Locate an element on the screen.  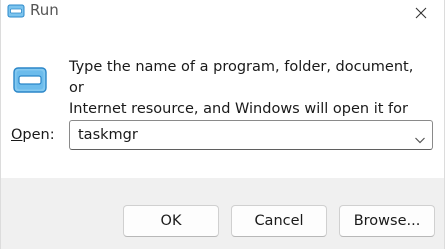
close-button is located at coordinates (421, 13).